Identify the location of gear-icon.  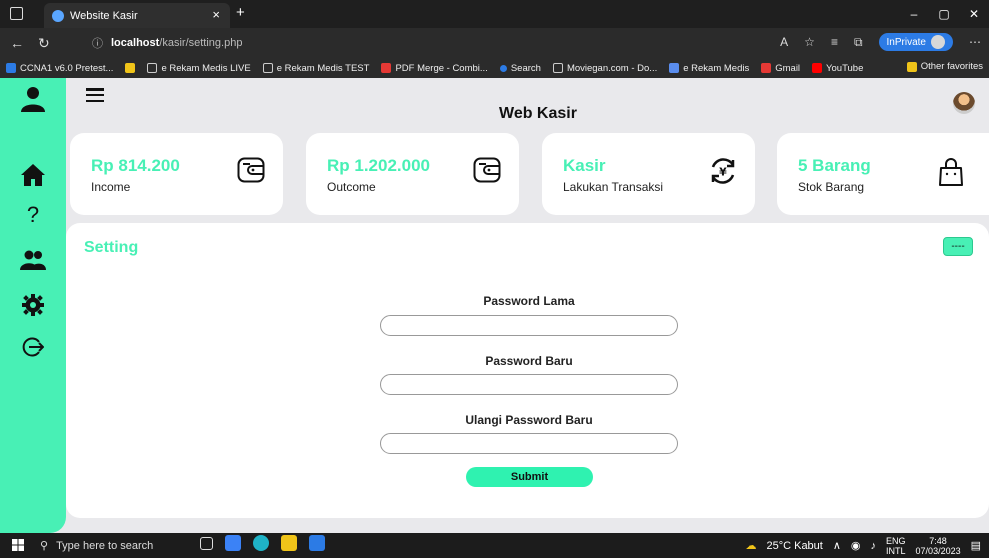
(33, 305).